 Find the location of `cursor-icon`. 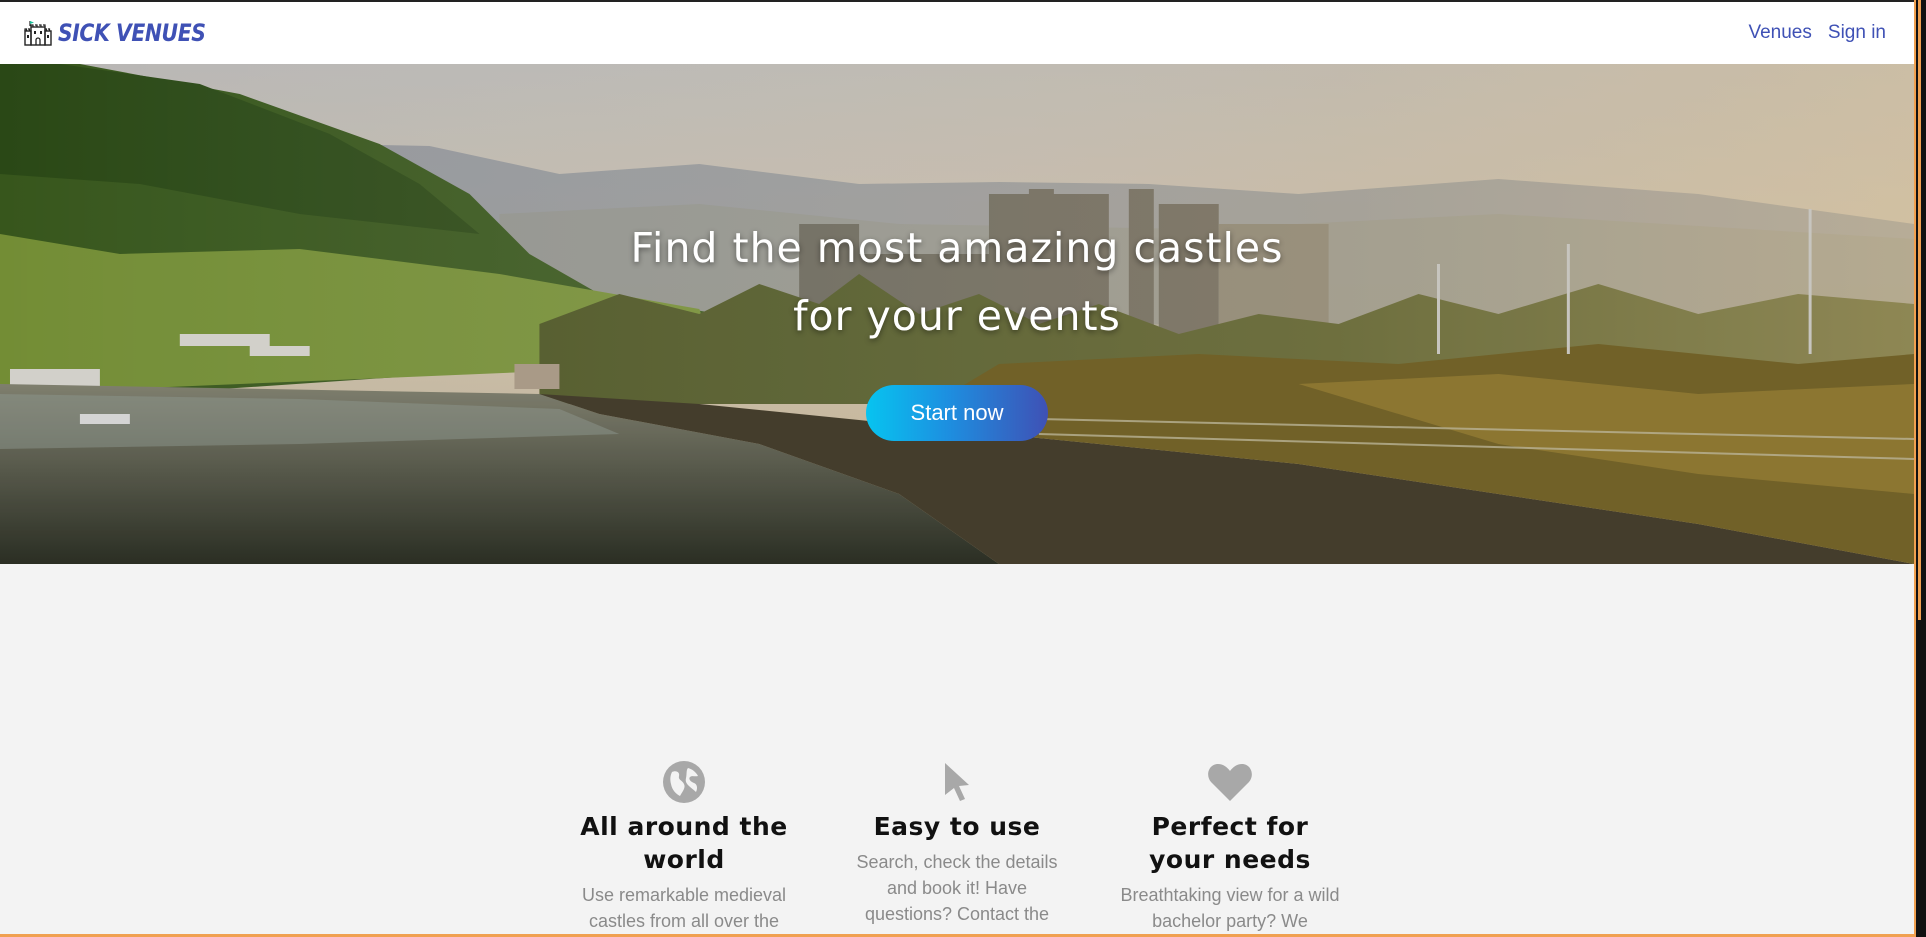

cursor-icon is located at coordinates (957, 782).